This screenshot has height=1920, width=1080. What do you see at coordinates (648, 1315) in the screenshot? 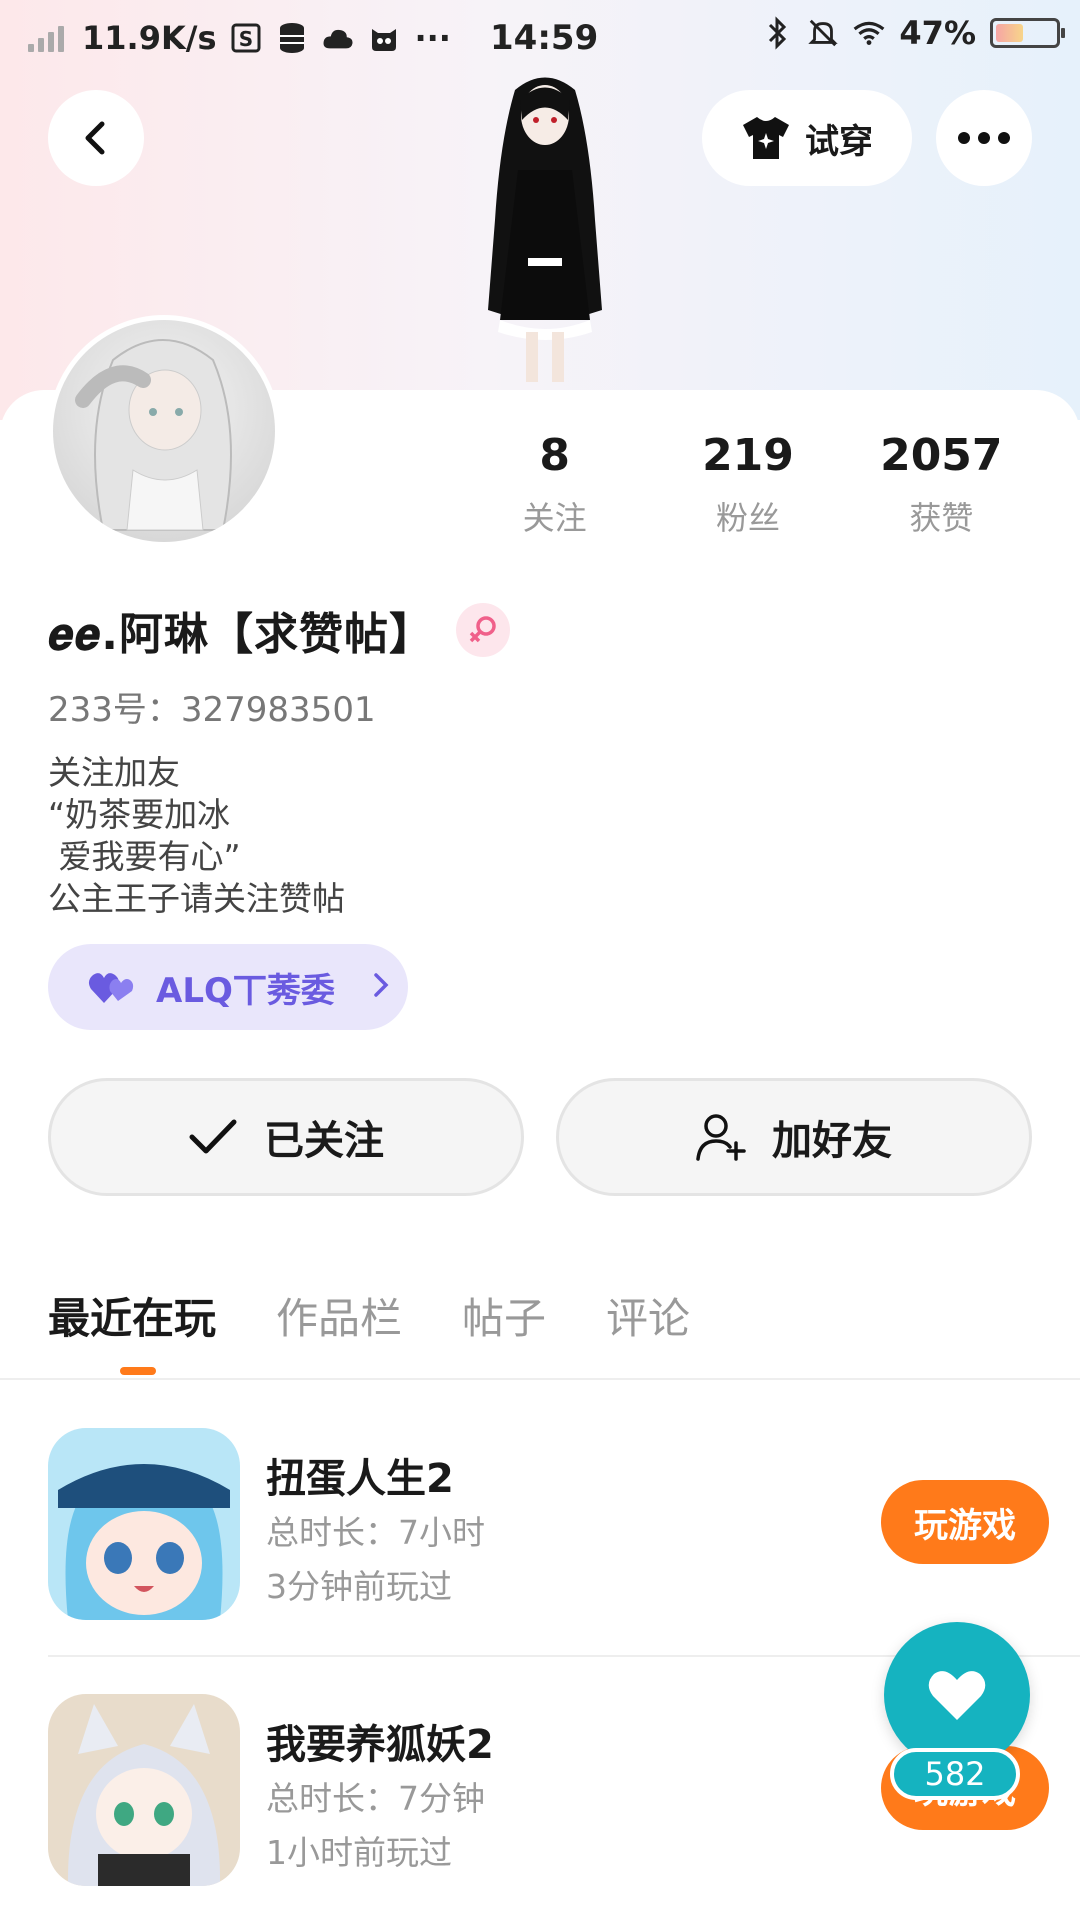
I see `tab-comments: 评论` at bounding box center [648, 1315].